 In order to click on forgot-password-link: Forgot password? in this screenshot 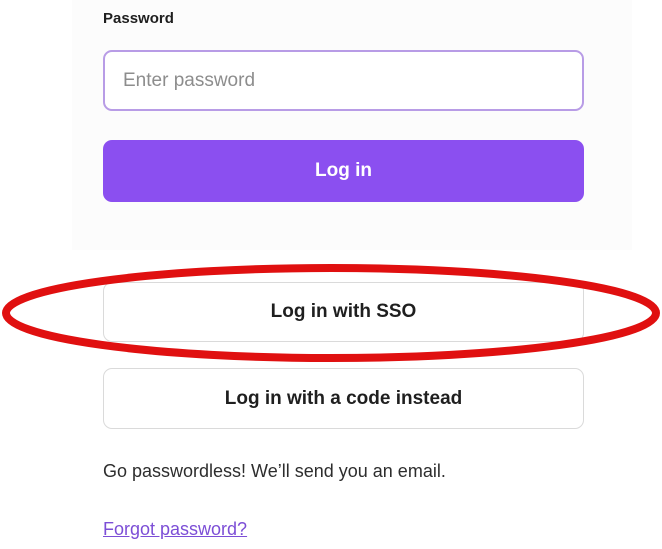, I will do `click(175, 529)`.